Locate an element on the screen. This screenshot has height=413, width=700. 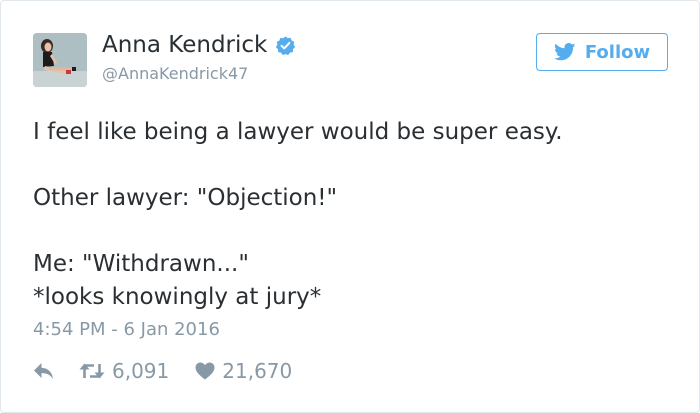
tweet-line: *looks knowingly at jury* is located at coordinates (177, 297).